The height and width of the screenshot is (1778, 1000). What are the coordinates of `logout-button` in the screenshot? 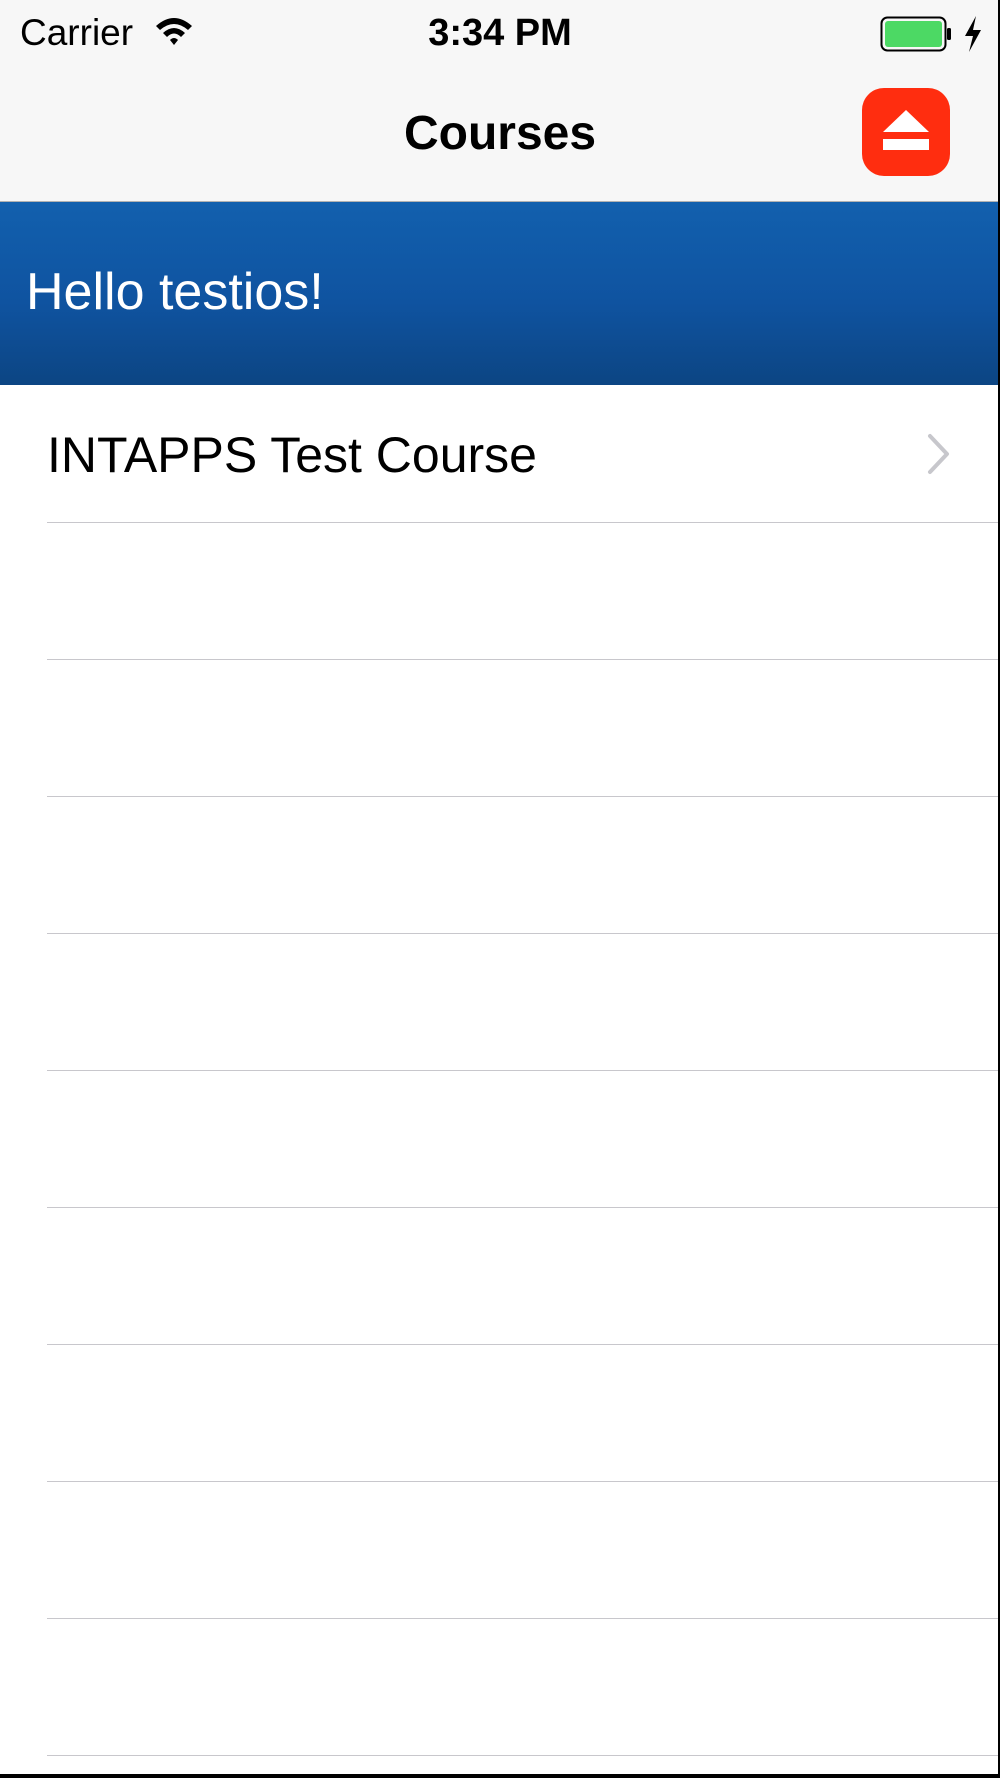 It's located at (906, 132).